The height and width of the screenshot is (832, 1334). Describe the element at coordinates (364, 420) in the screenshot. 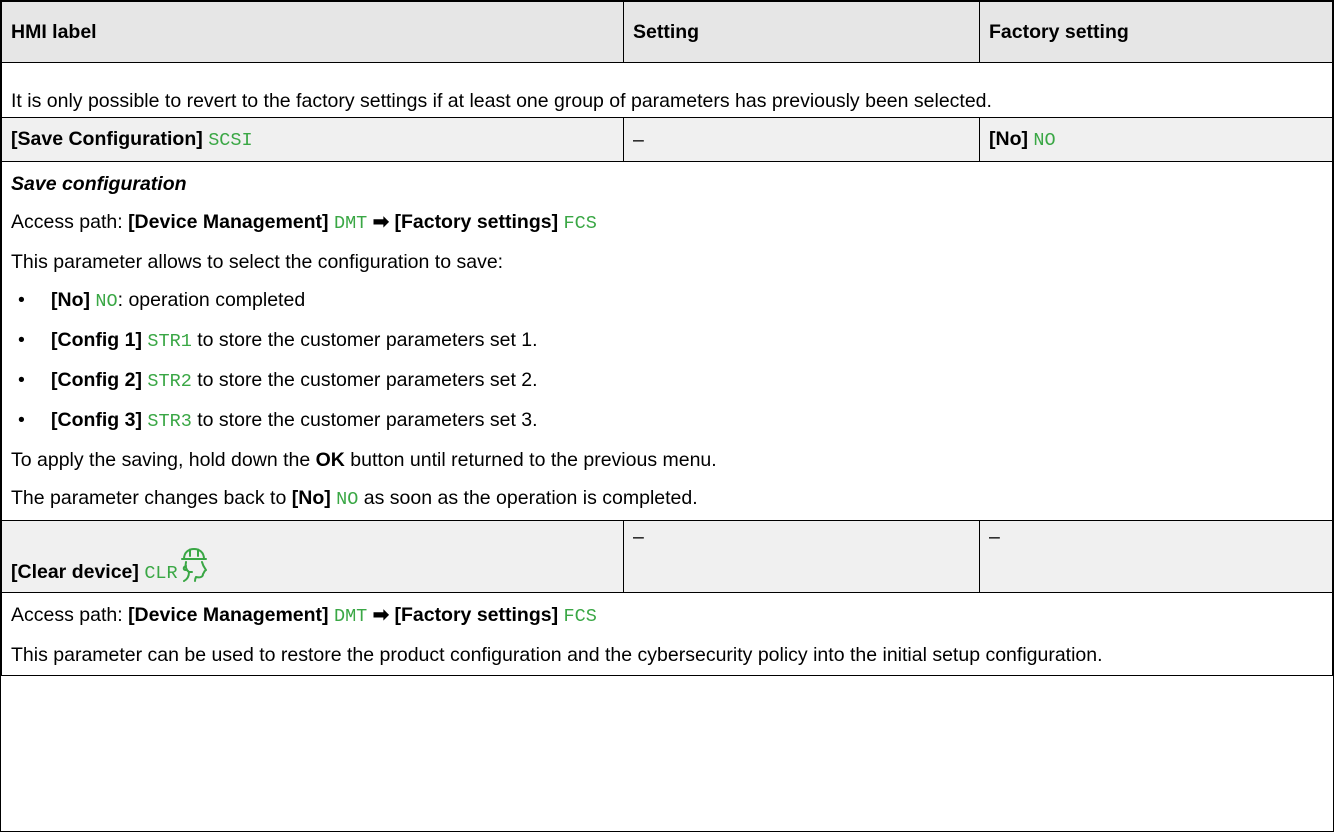

I see `option-text: to store the customer parameters set 3.` at that location.